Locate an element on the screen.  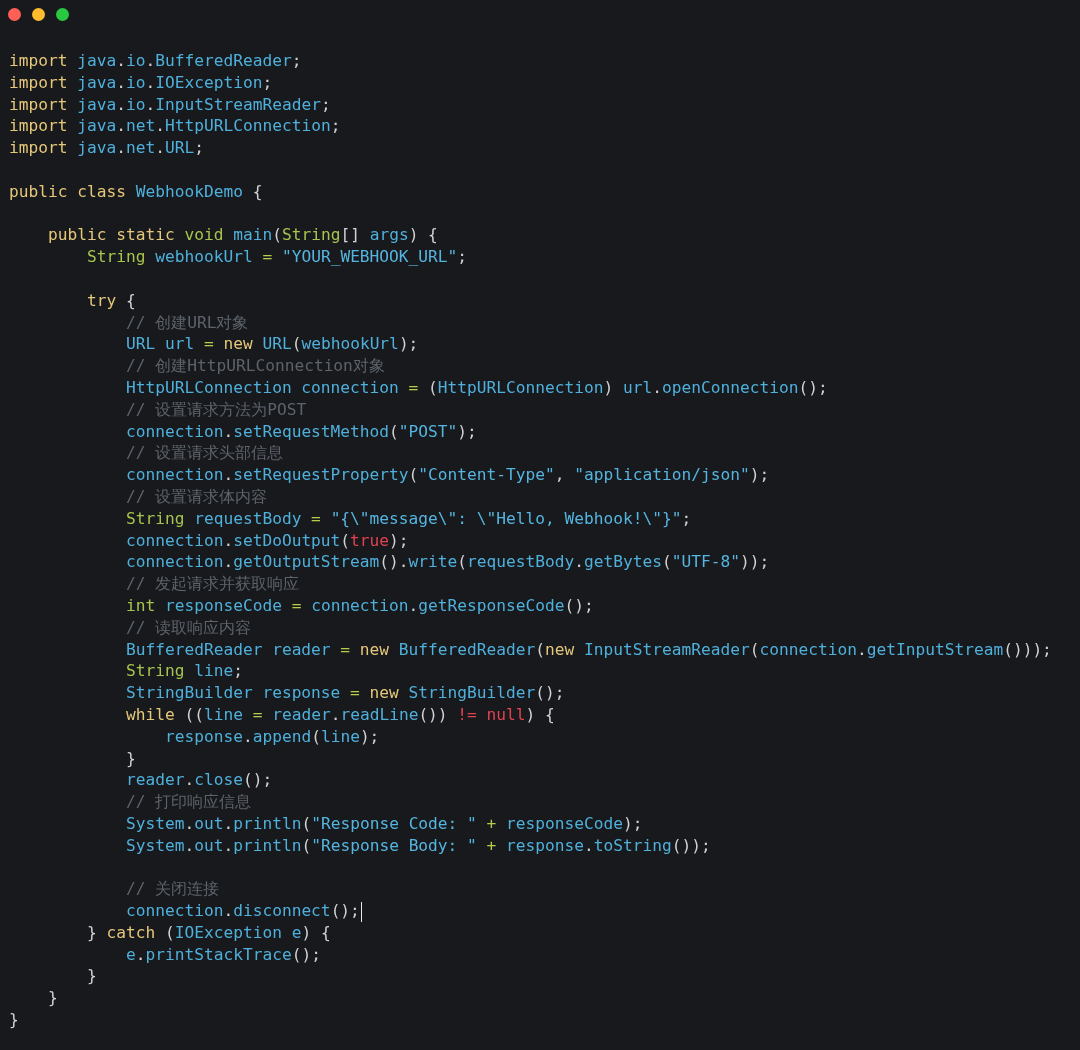
code-line: import java.net.HttpURLConnection; is located at coordinates (175, 126).